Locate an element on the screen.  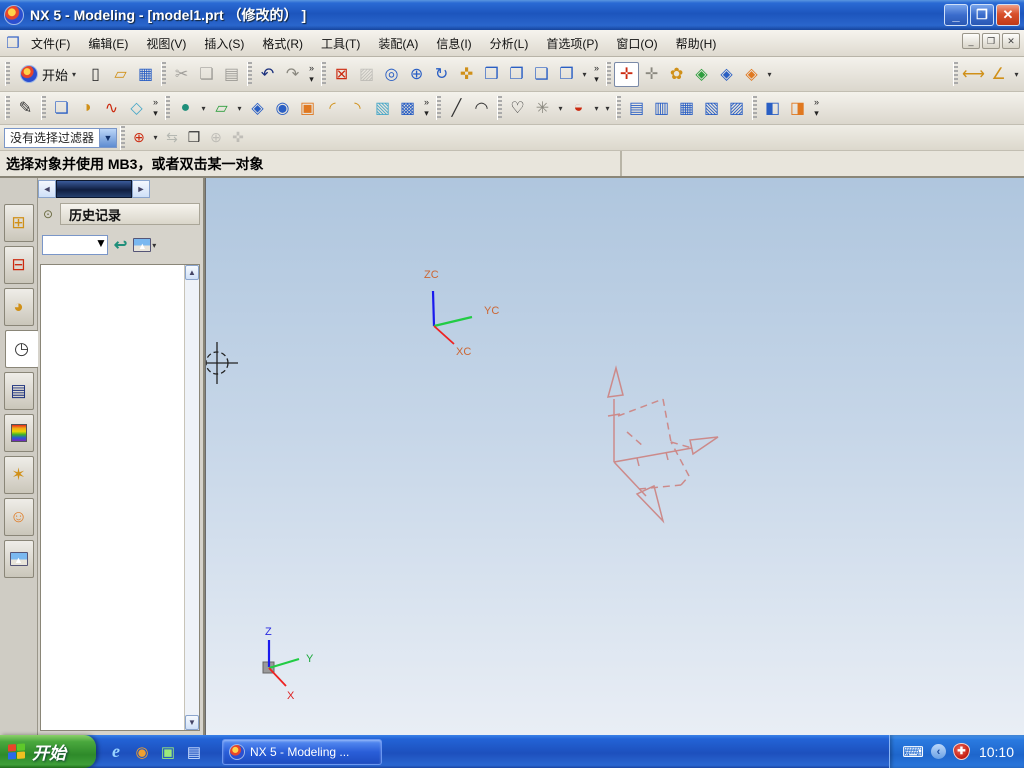
move-component-button: ❑ is located at coordinates (541, 74).